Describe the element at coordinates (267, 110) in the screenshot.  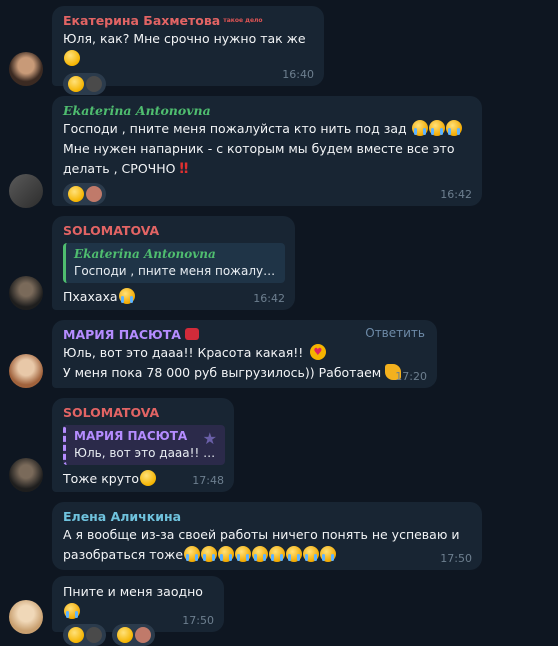
I see `message-author: Ekaterina Antonovna` at that location.